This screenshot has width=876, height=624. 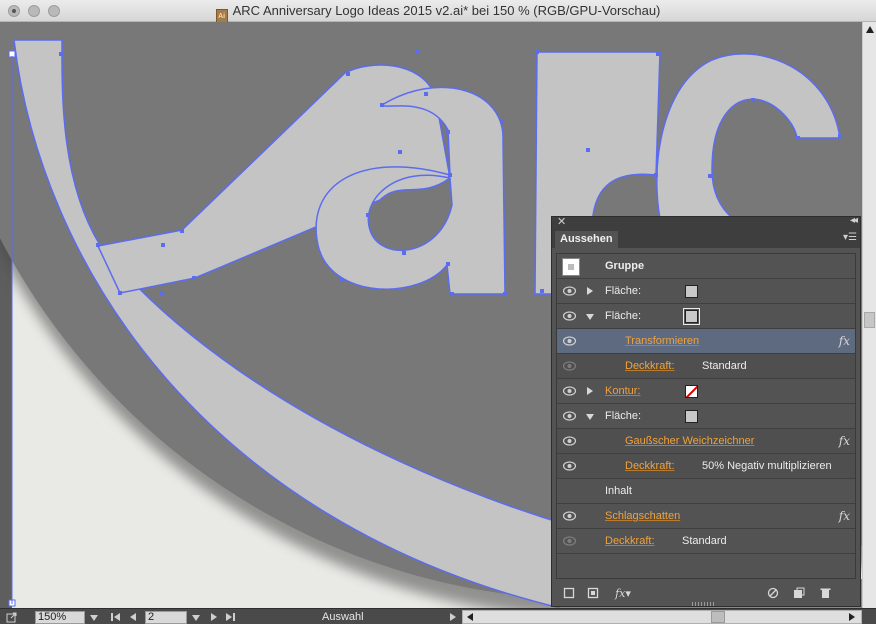 What do you see at coordinates (706, 491) in the screenshot?
I see `appearance-row-contents: Inhalt` at bounding box center [706, 491].